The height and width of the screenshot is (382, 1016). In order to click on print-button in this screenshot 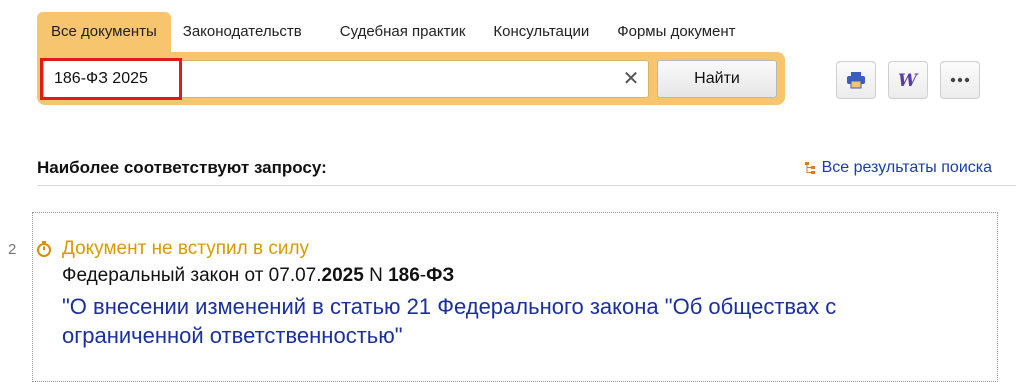, I will do `click(856, 80)`.